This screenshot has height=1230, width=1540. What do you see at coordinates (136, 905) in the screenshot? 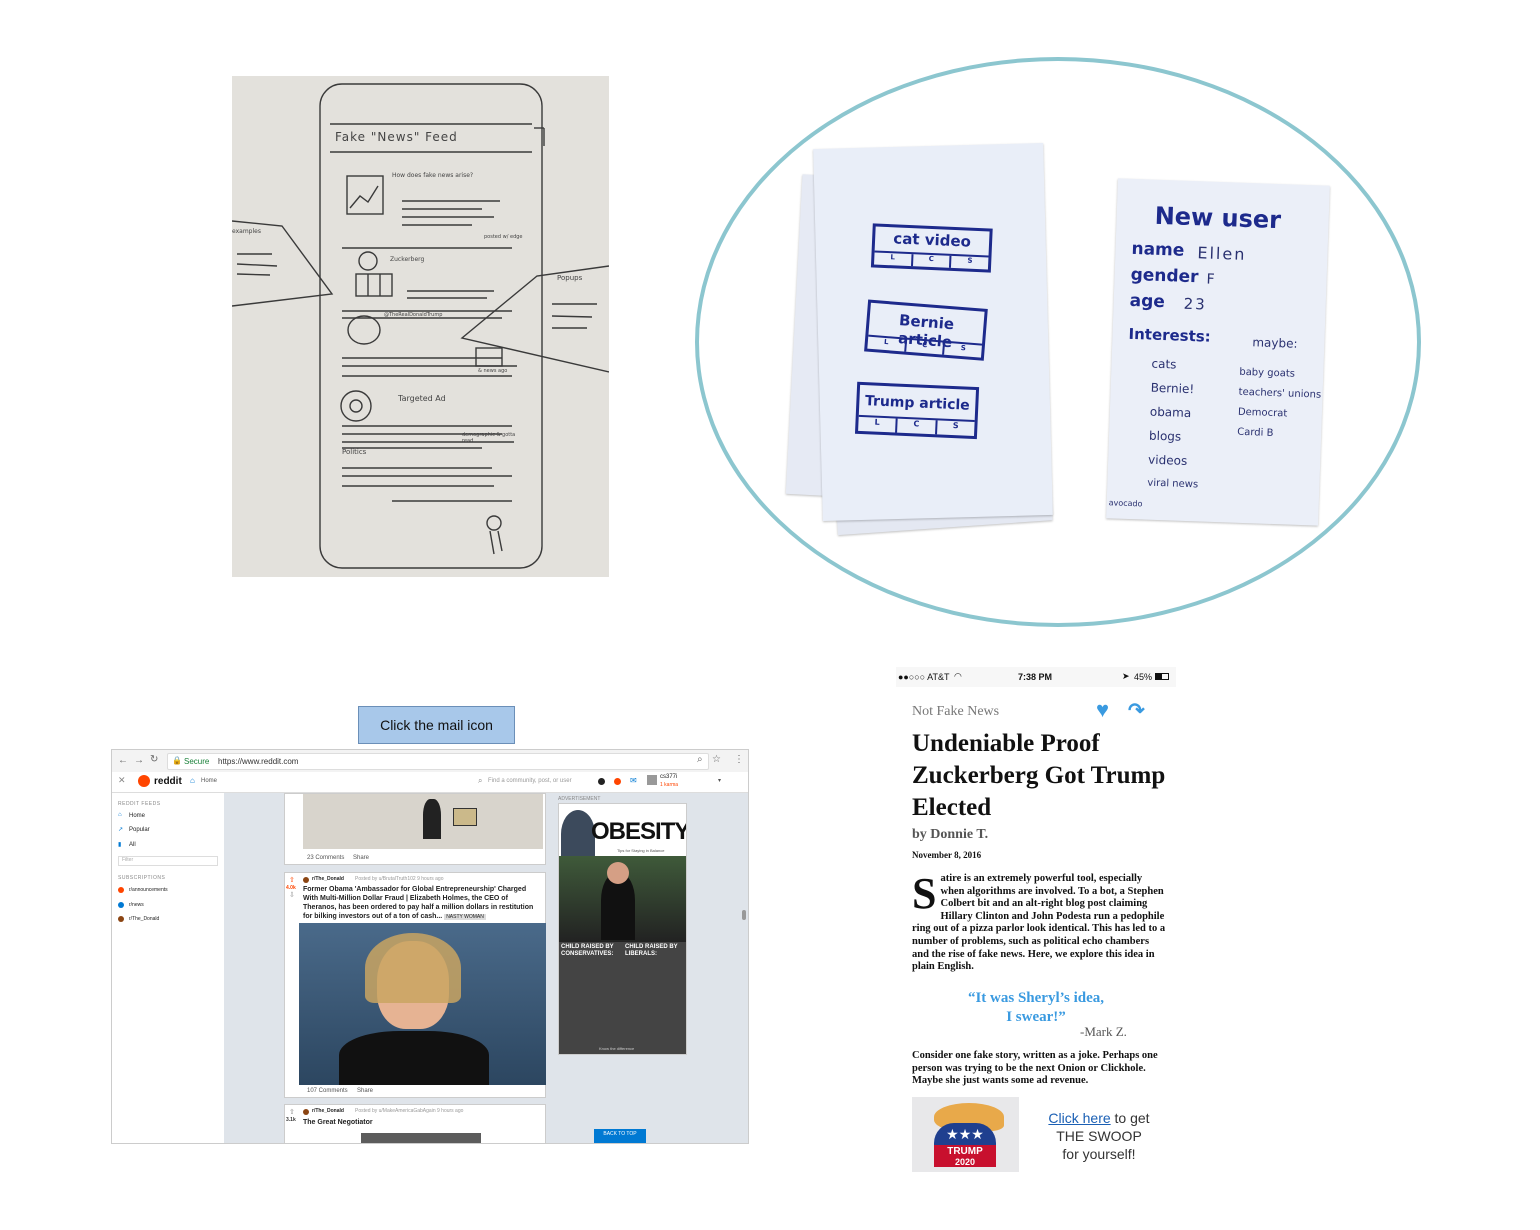
I see `sidebar-item-news: r/news` at bounding box center [136, 905].